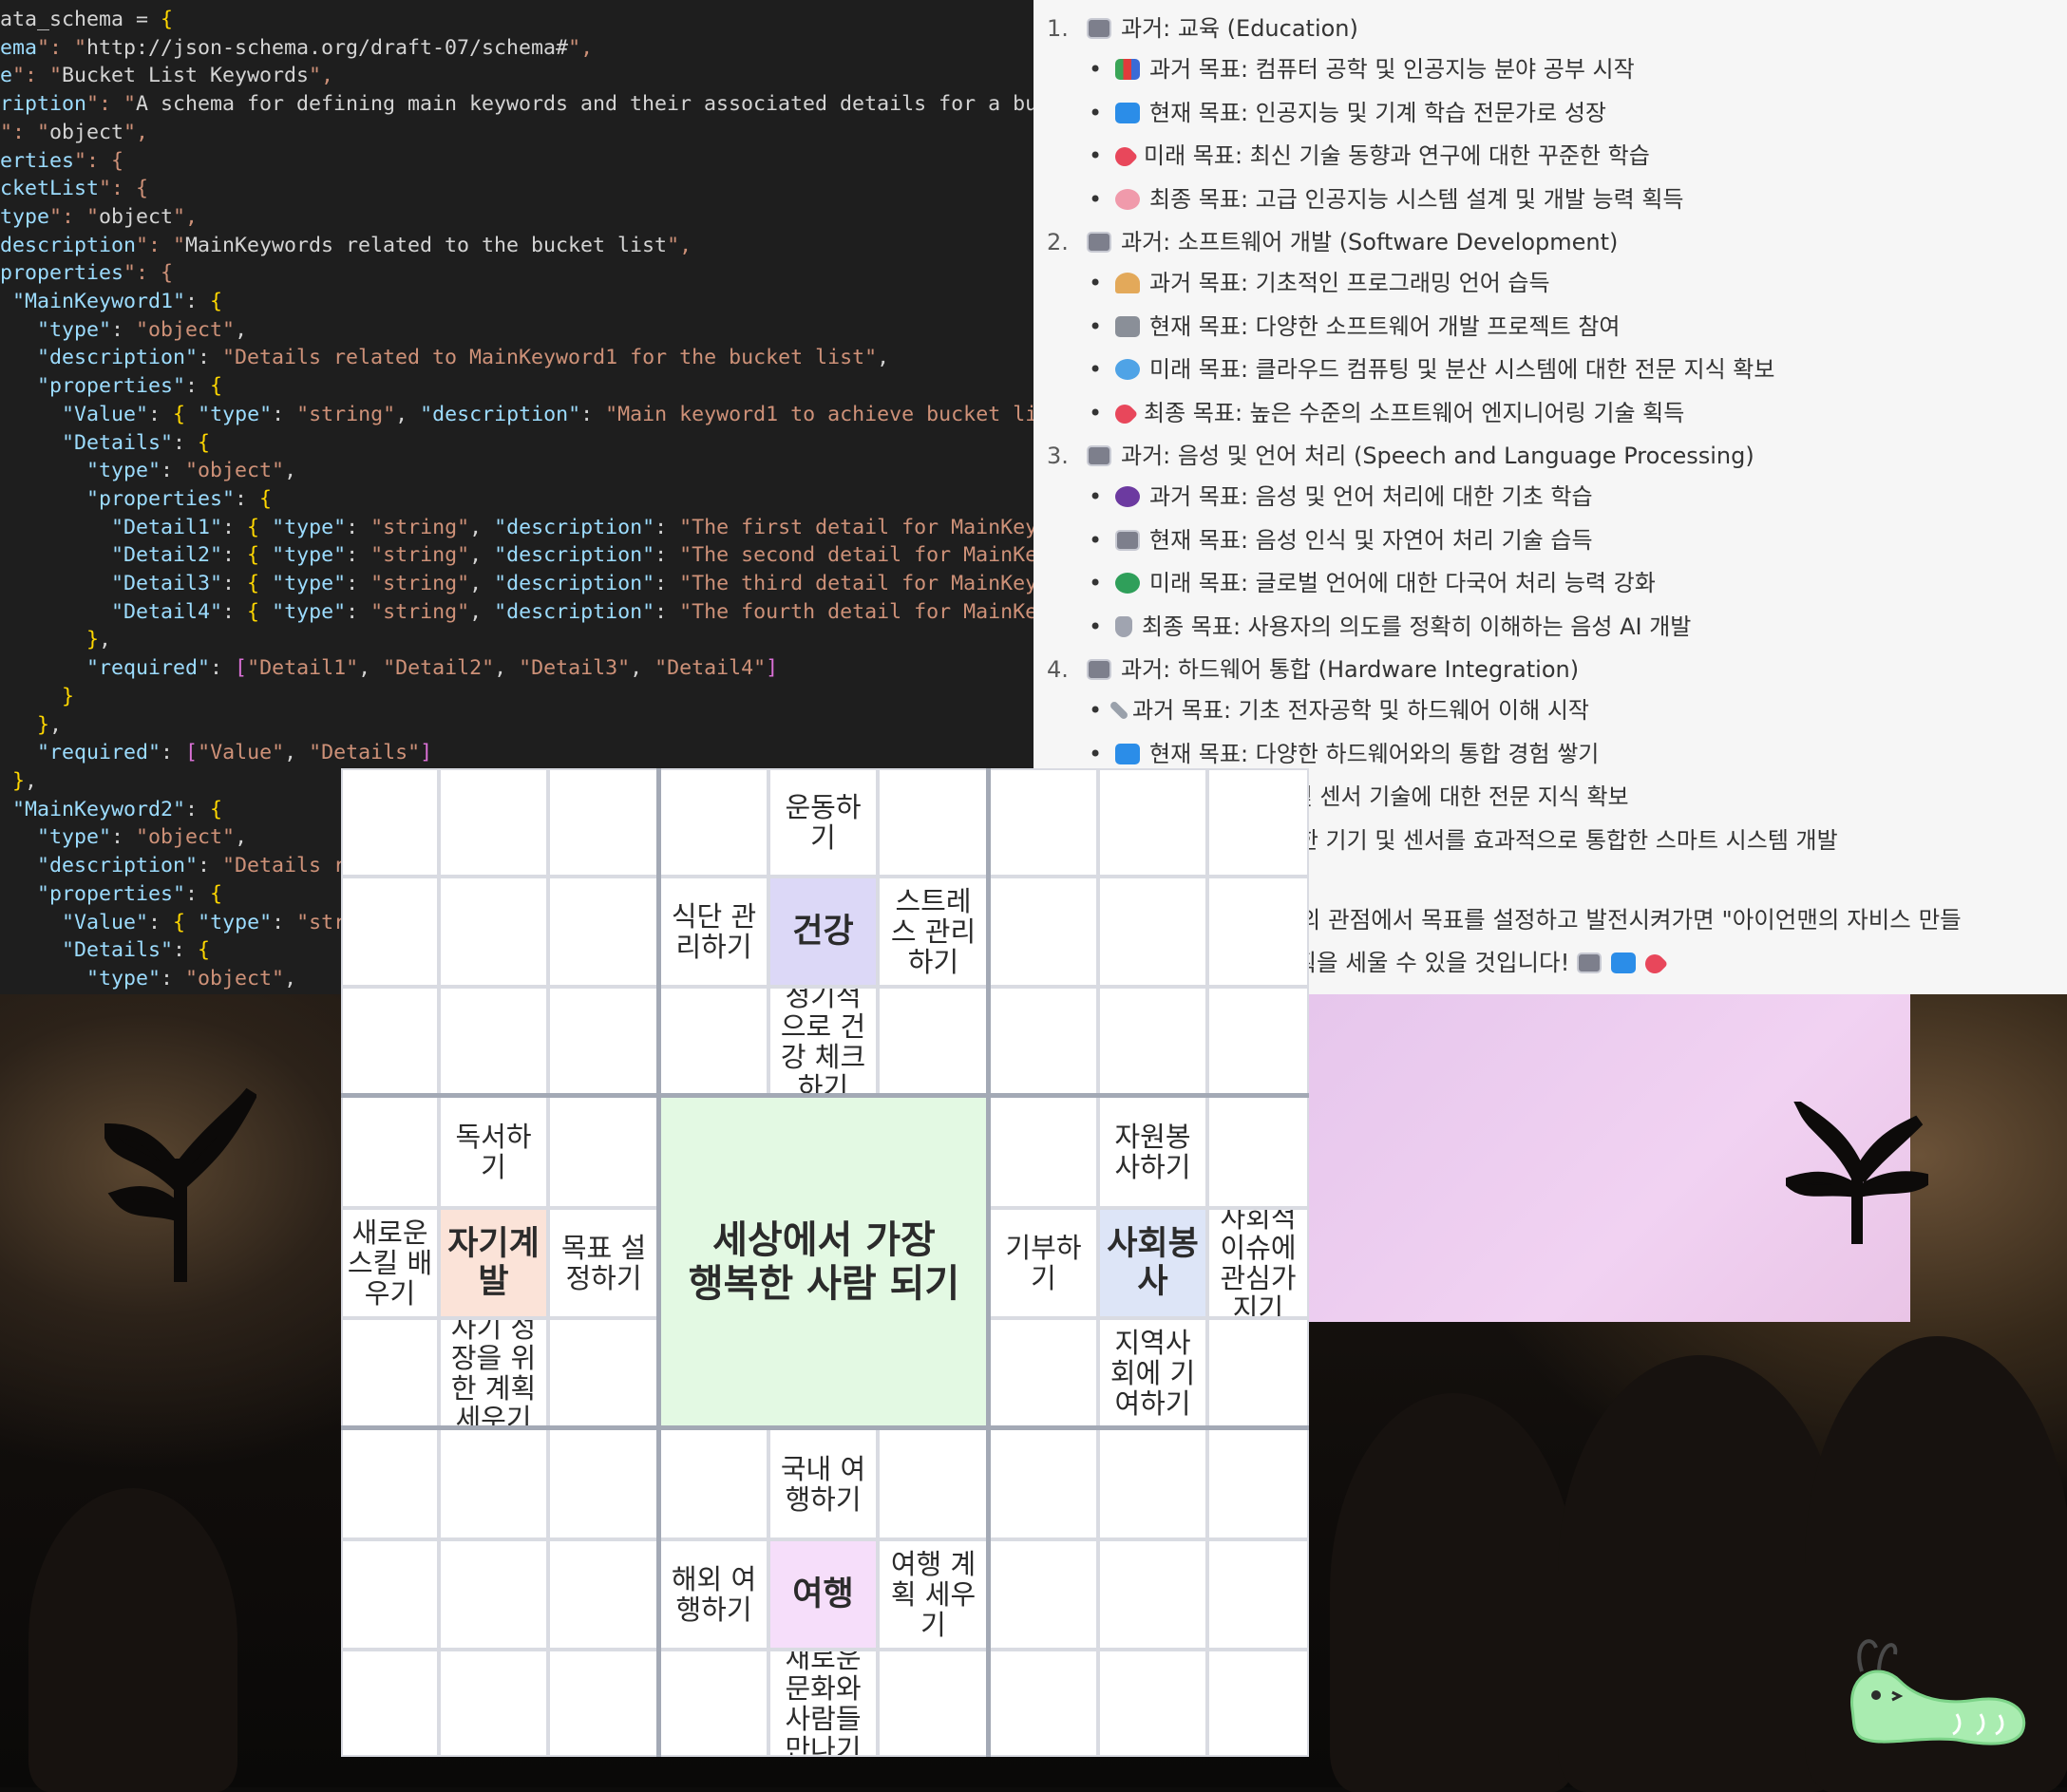 The width and height of the screenshot is (2067, 1792). Describe the element at coordinates (493, 1373) in the screenshot. I see `detail-cell: 자기 성 장을 위한 계획 세우기` at that location.